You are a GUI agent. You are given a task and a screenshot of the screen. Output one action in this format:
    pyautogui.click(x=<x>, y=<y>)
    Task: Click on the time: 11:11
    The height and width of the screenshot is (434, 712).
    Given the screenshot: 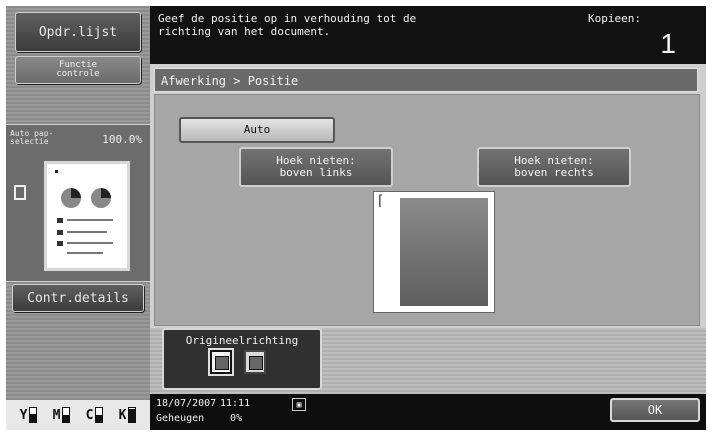 What is the action you would take?
    pyautogui.click(x=235, y=403)
    